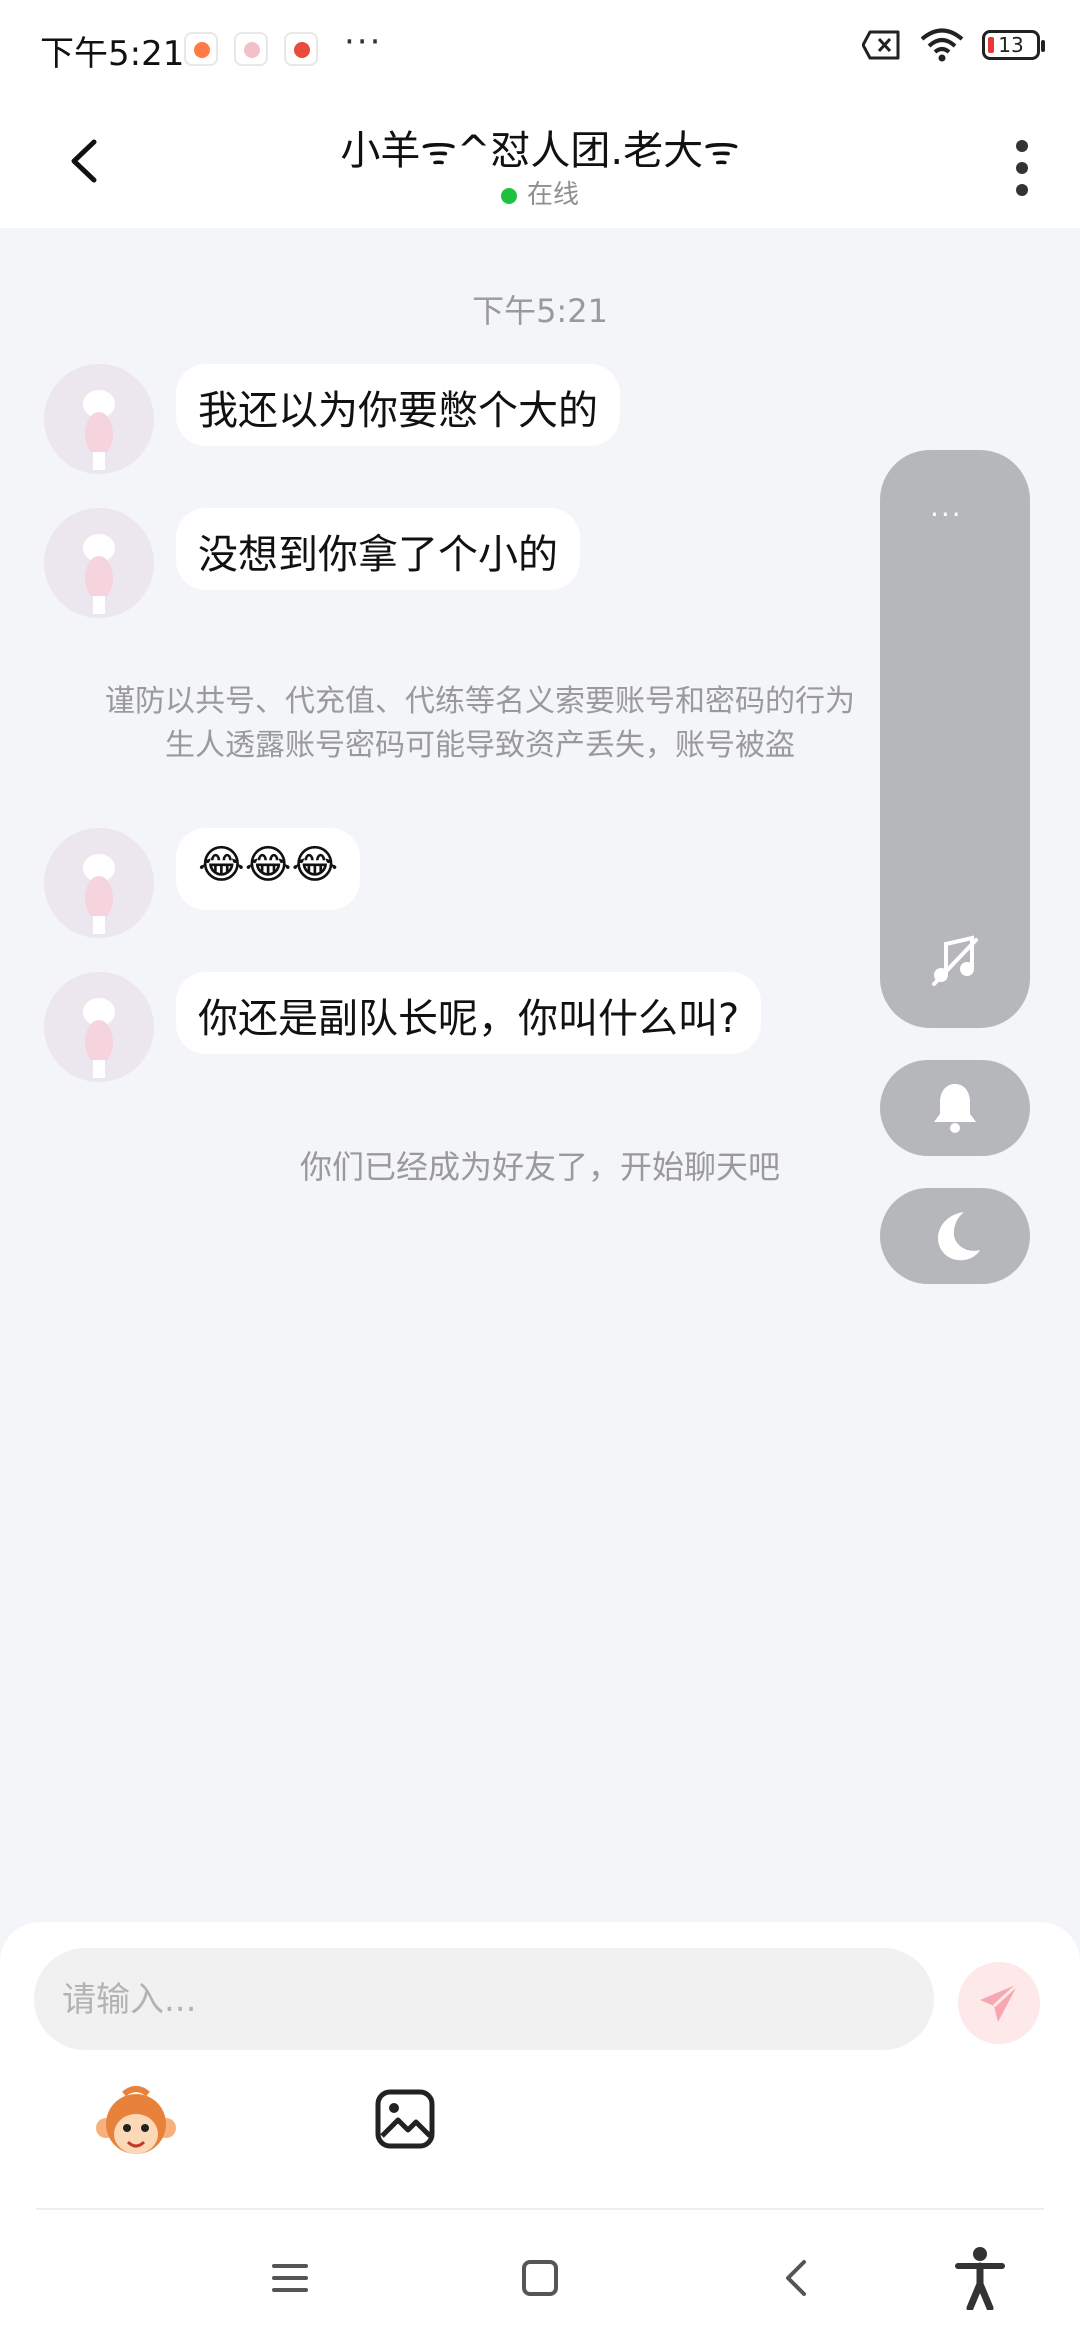  I want to click on online-status: 在线, so click(540, 192).